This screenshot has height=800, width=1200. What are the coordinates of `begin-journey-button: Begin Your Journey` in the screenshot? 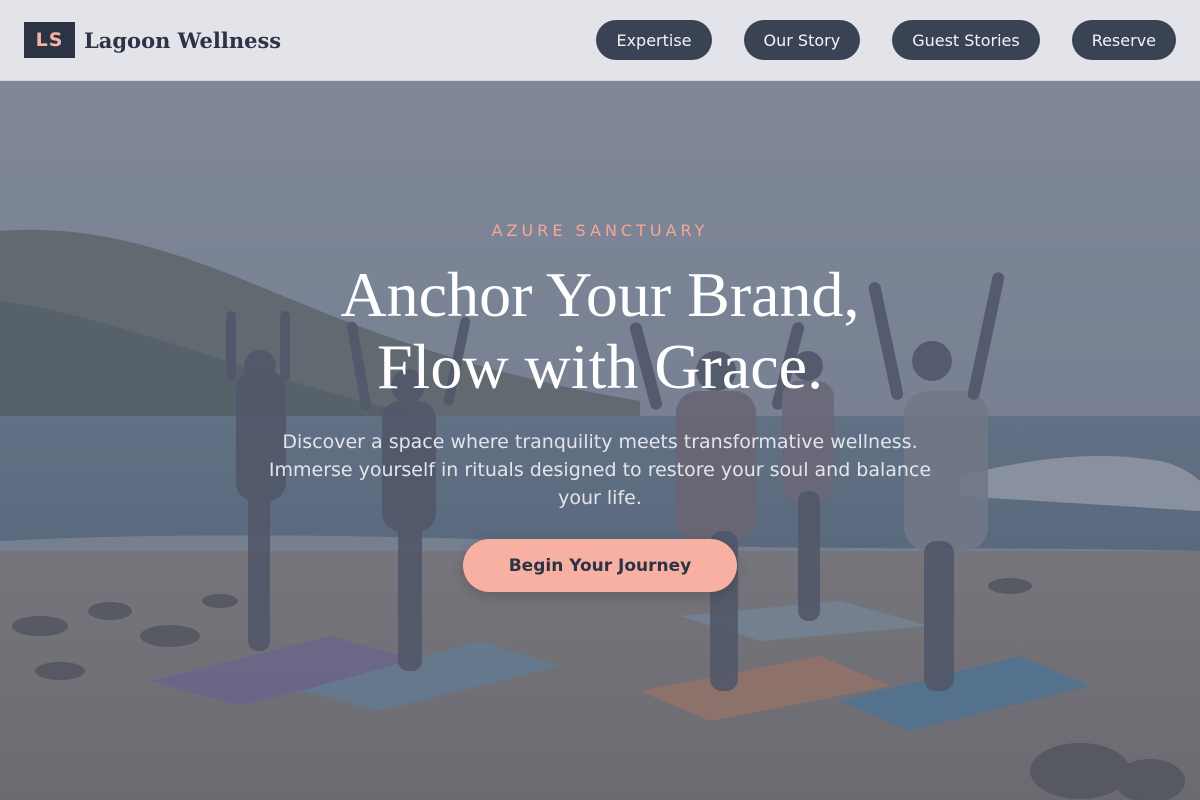 It's located at (600, 565).